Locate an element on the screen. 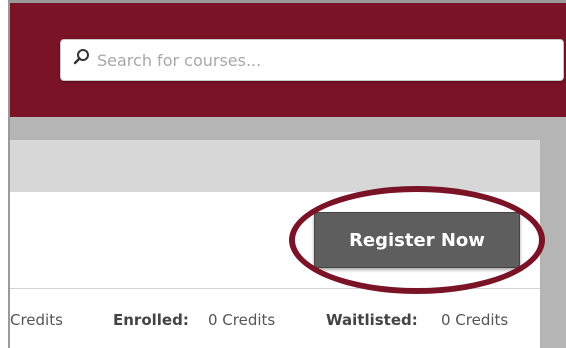 This screenshot has width=566, height=348. waitlisted-label: Waitlisted: is located at coordinates (372, 320).